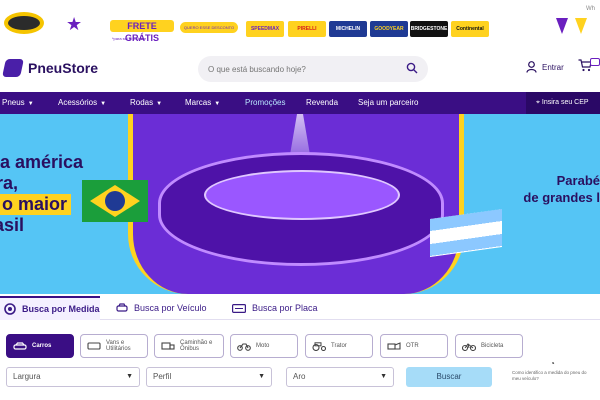 The height and width of the screenshot is (400, 600). What do you see at coordinates (265, 103) in the screenshot?
I see `nav-item-promocoes: Promoções` at bounding box center [265, 103].